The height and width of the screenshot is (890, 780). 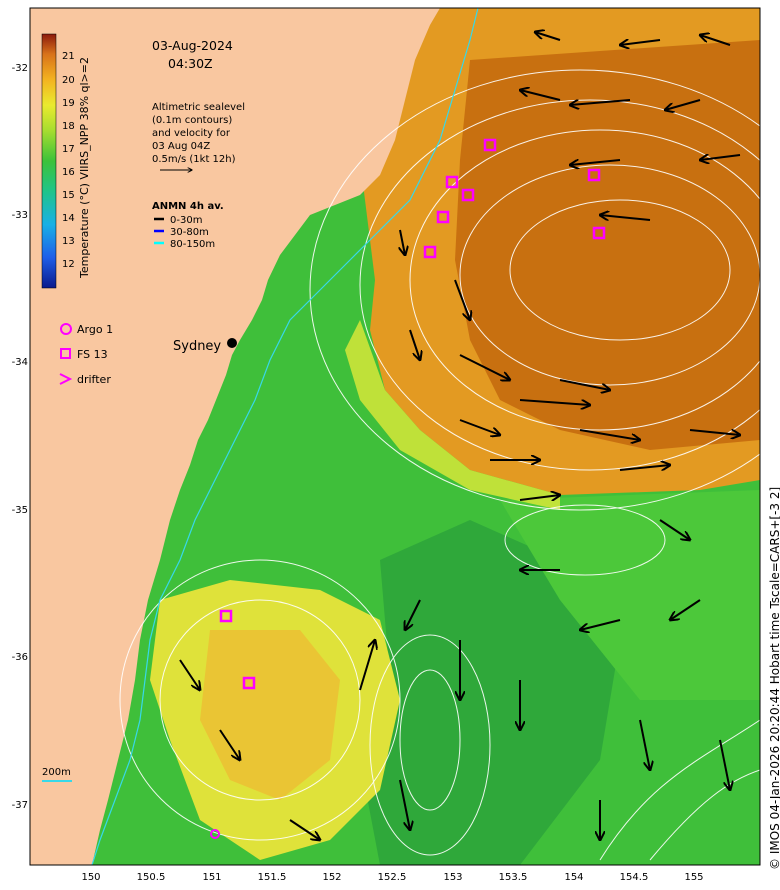 What do you see at coordinates (20, 657) in the screenshot?
I see `y-tick-36: -36` at bounding box center [20, 657].